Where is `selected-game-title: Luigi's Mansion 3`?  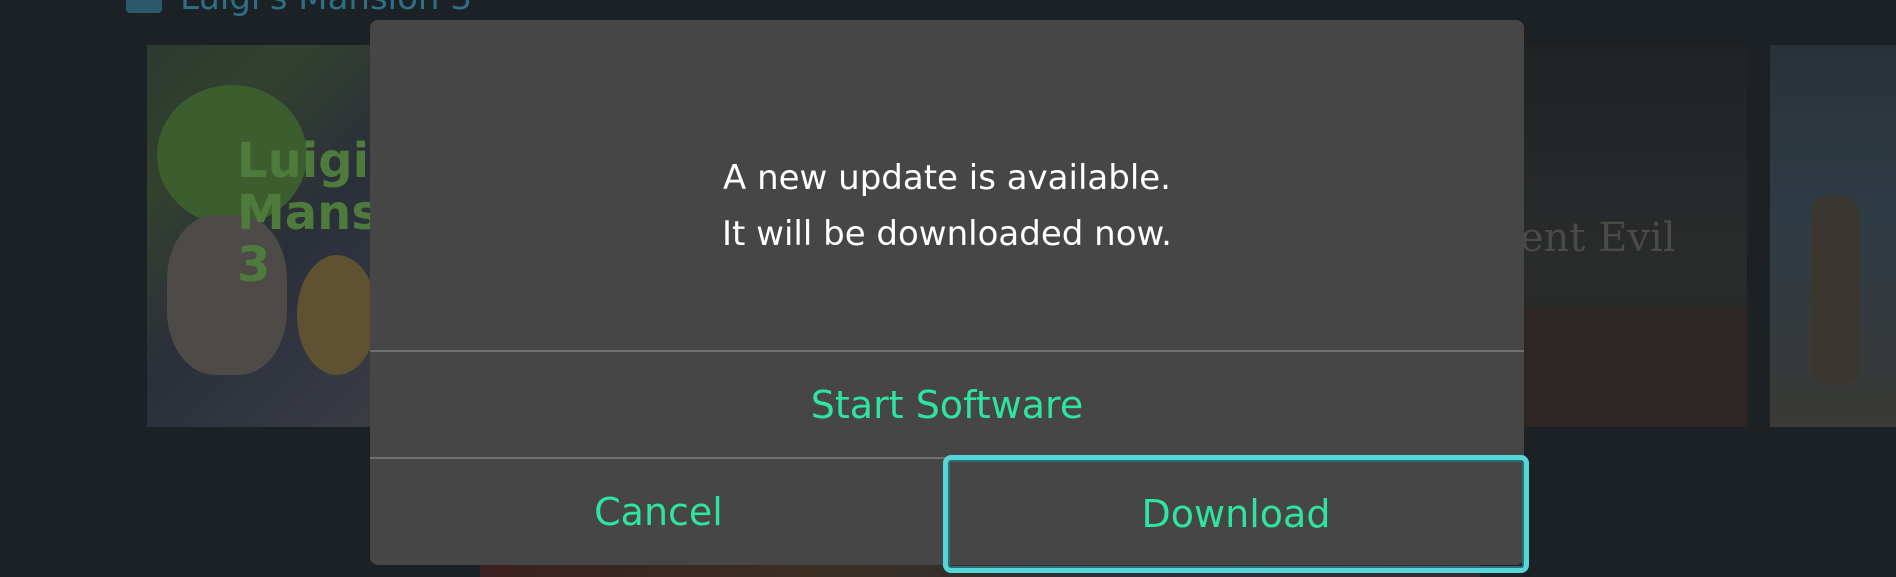 selected-game-title: Luigi's Mansion 3 is located at coordinates (299, 9).